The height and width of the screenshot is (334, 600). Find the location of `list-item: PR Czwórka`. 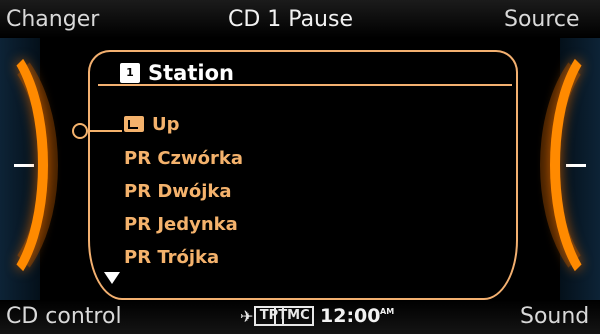

list-item: PR Czwórka is located at coordinates (183, 158).